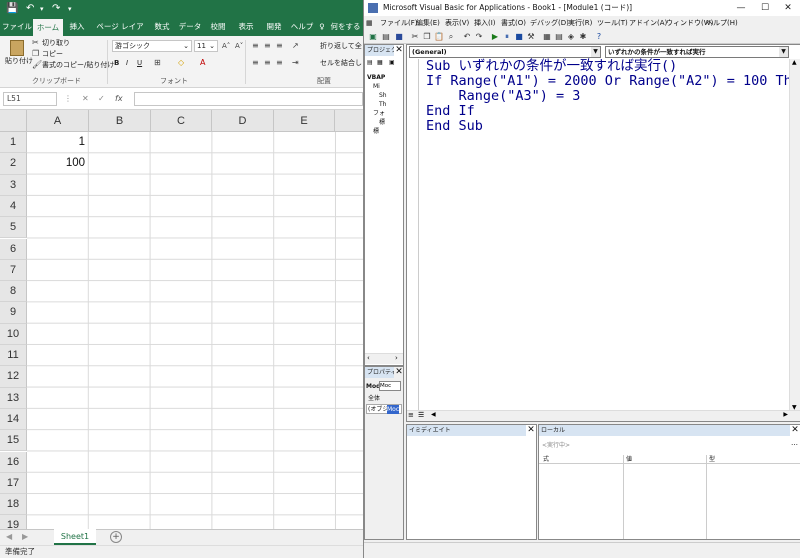  I want to click on font-color-icon: A, so click(202, 63).